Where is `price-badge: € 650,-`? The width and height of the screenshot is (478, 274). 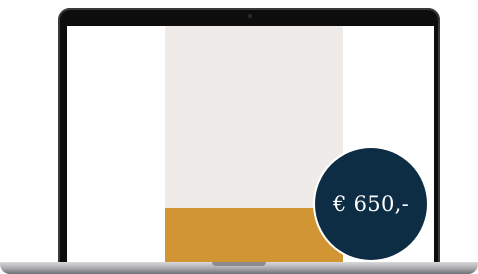 price-badge: € 650,- is located at coordinates (371, 204).